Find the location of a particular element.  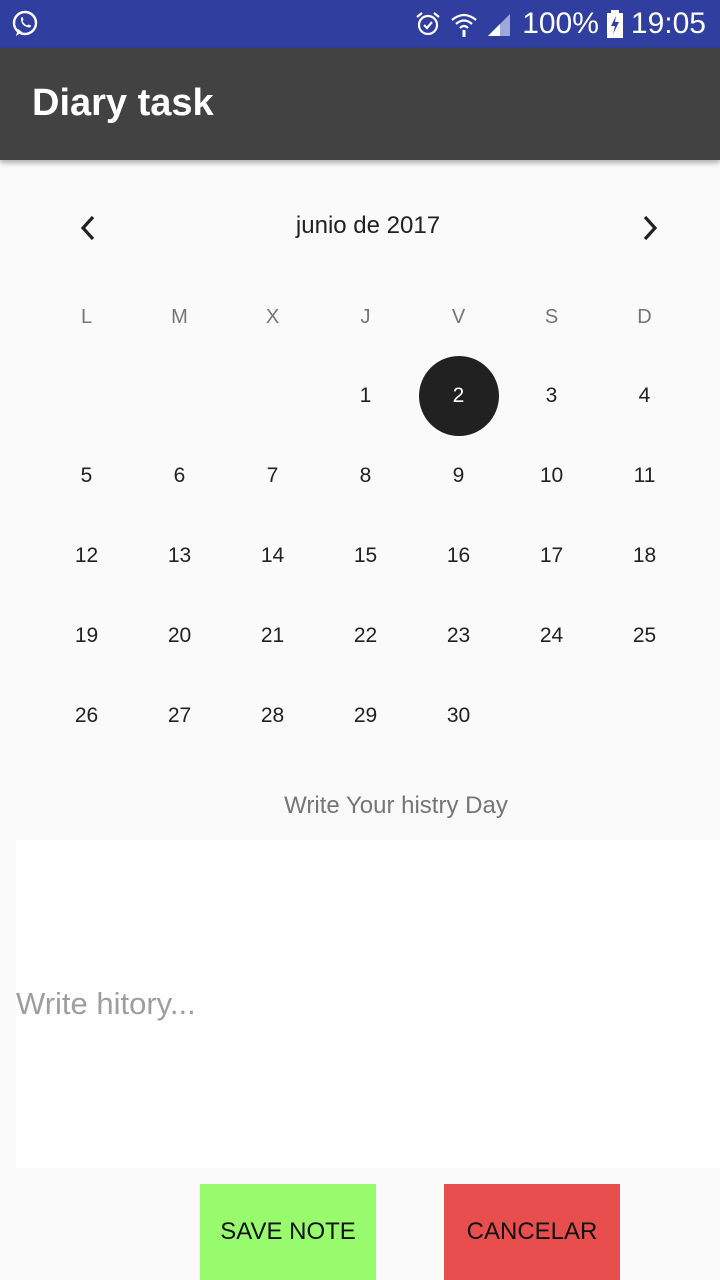

battery-charging-icon is located at coordinates (614, 24).